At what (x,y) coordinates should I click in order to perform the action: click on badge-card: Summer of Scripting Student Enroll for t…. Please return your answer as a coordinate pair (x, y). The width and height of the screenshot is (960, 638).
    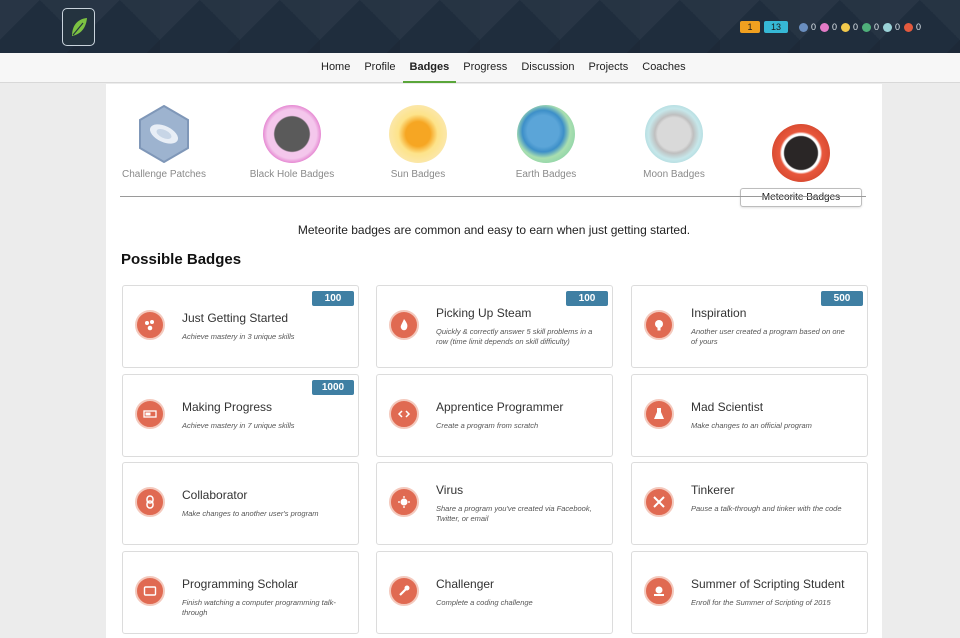
    Looking at the image, I should click on (749, 592).